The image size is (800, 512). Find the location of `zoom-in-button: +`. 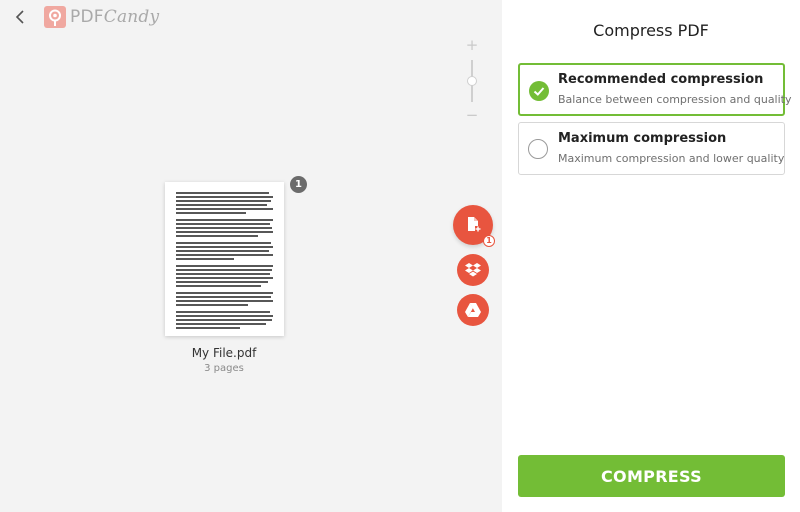

zoom-in-button: + is located at coordinates (472, 45).